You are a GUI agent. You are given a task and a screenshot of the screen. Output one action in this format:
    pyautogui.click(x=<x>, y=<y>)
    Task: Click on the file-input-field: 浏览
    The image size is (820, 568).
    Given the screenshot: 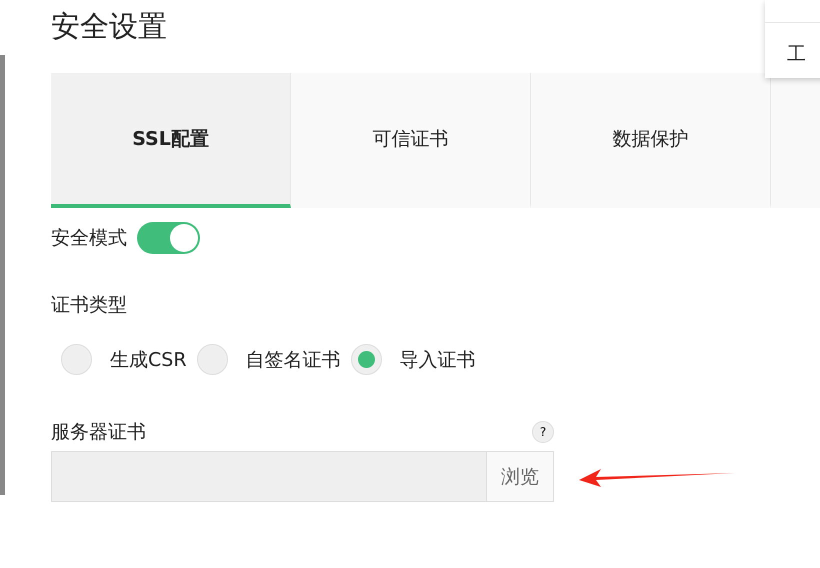 What is the action you would take?
    pyautogui.click(x=302, y=476)
    